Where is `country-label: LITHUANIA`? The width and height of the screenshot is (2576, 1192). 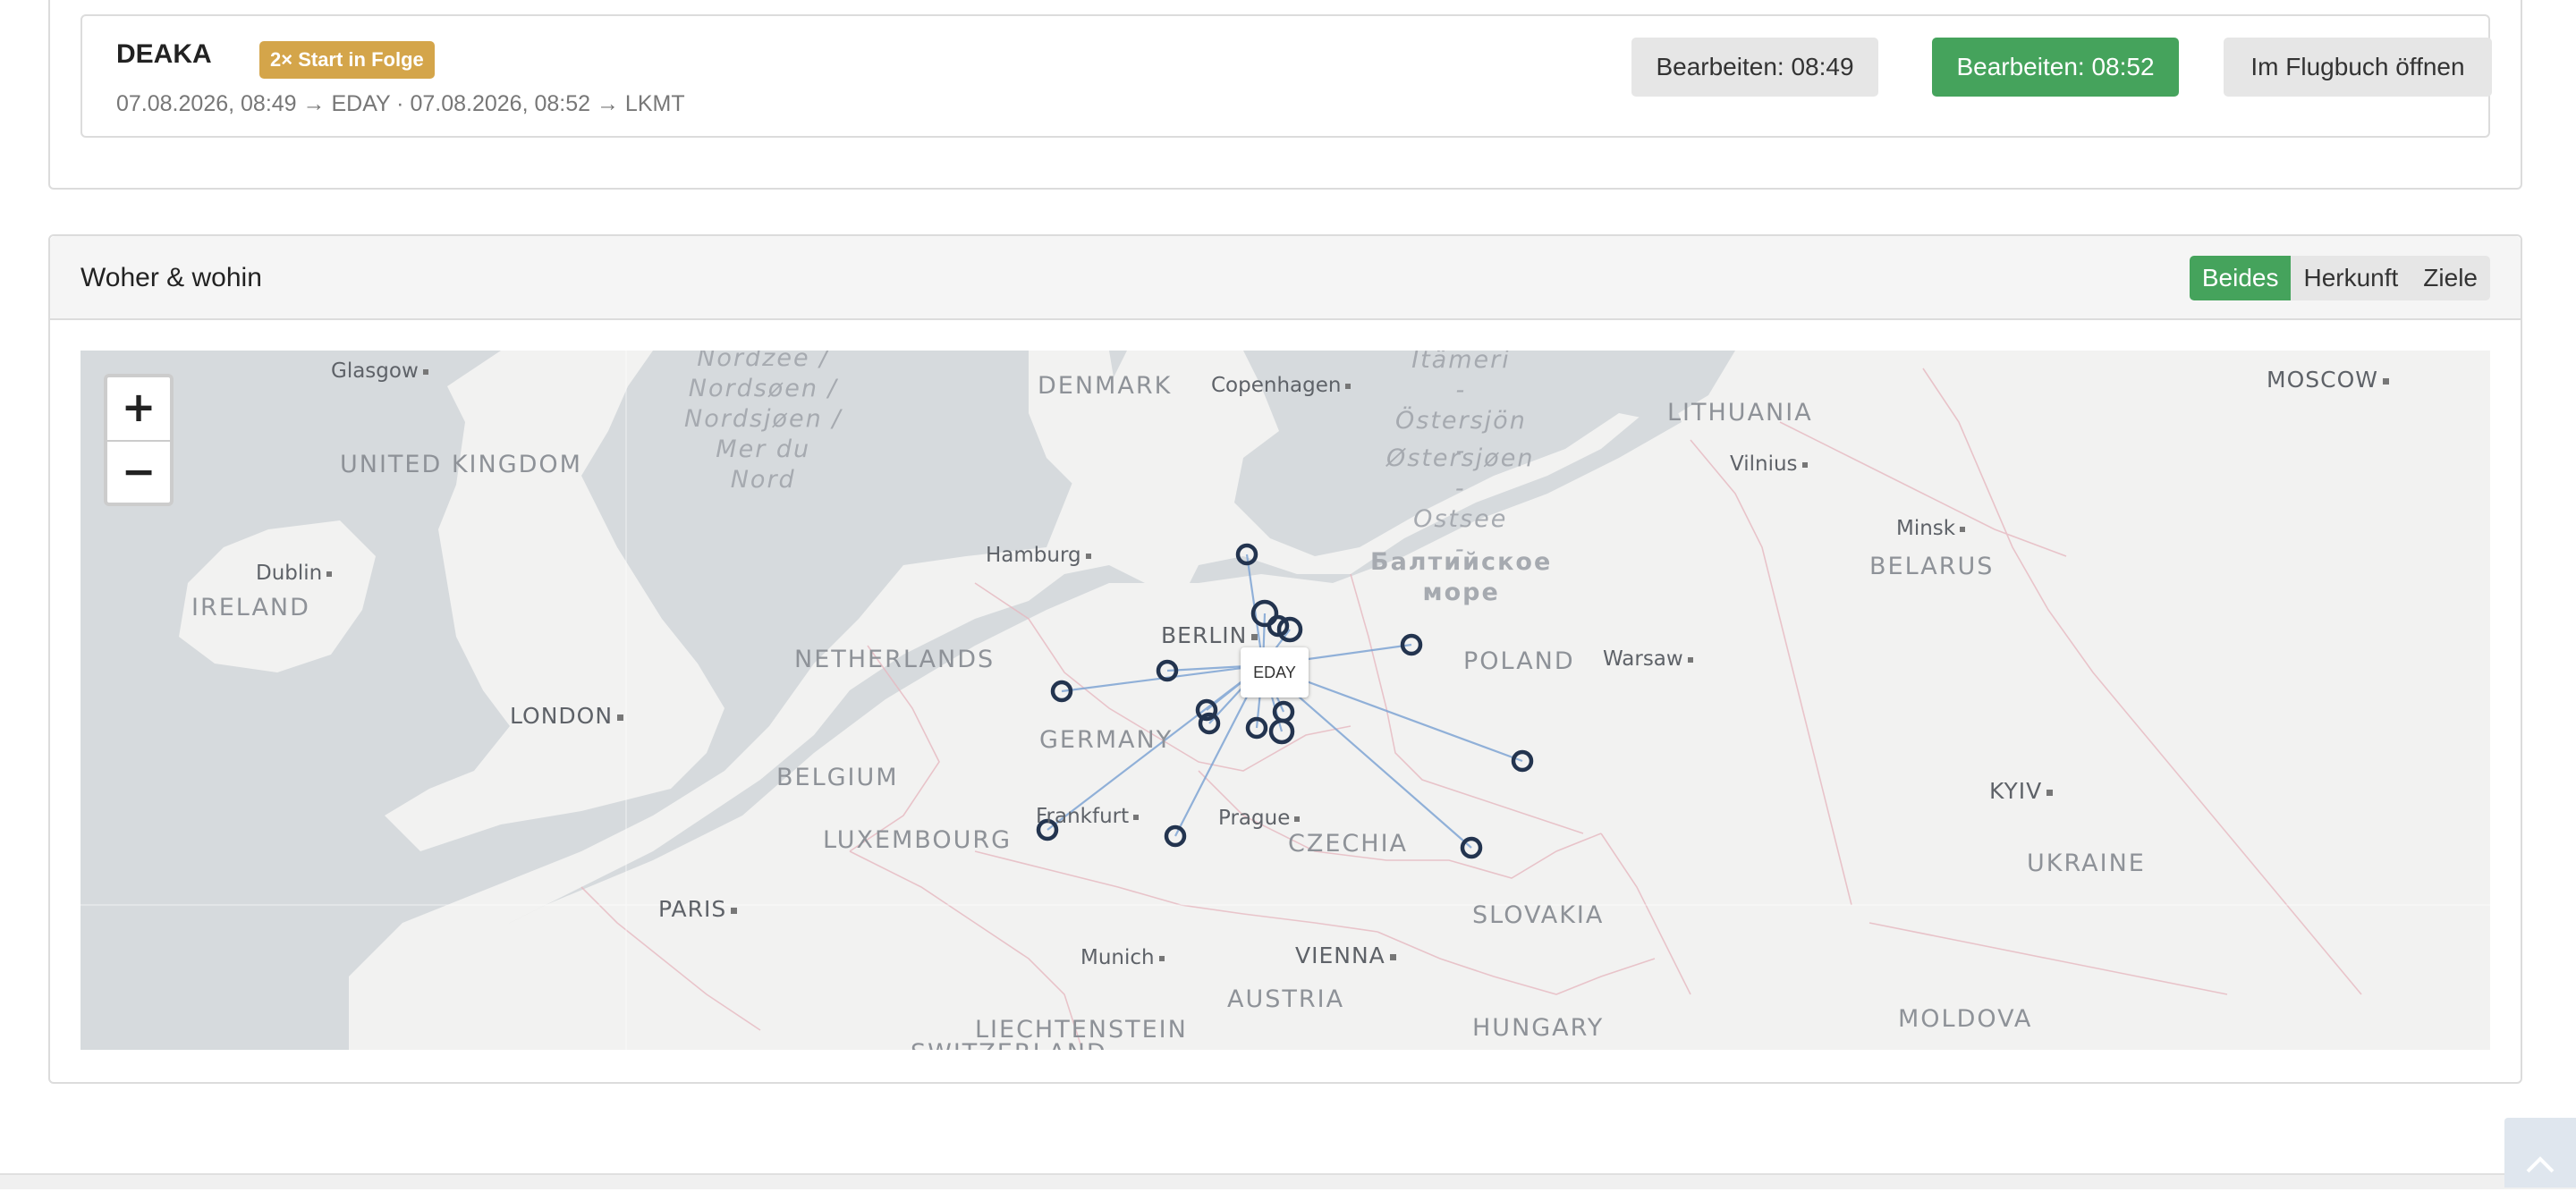
country-label: LITHUANIA is located at coordinates (1740, 413).